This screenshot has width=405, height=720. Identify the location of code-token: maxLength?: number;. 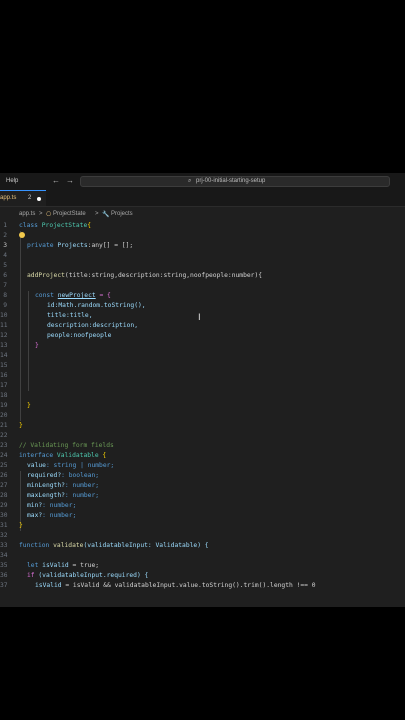
(63, 496).